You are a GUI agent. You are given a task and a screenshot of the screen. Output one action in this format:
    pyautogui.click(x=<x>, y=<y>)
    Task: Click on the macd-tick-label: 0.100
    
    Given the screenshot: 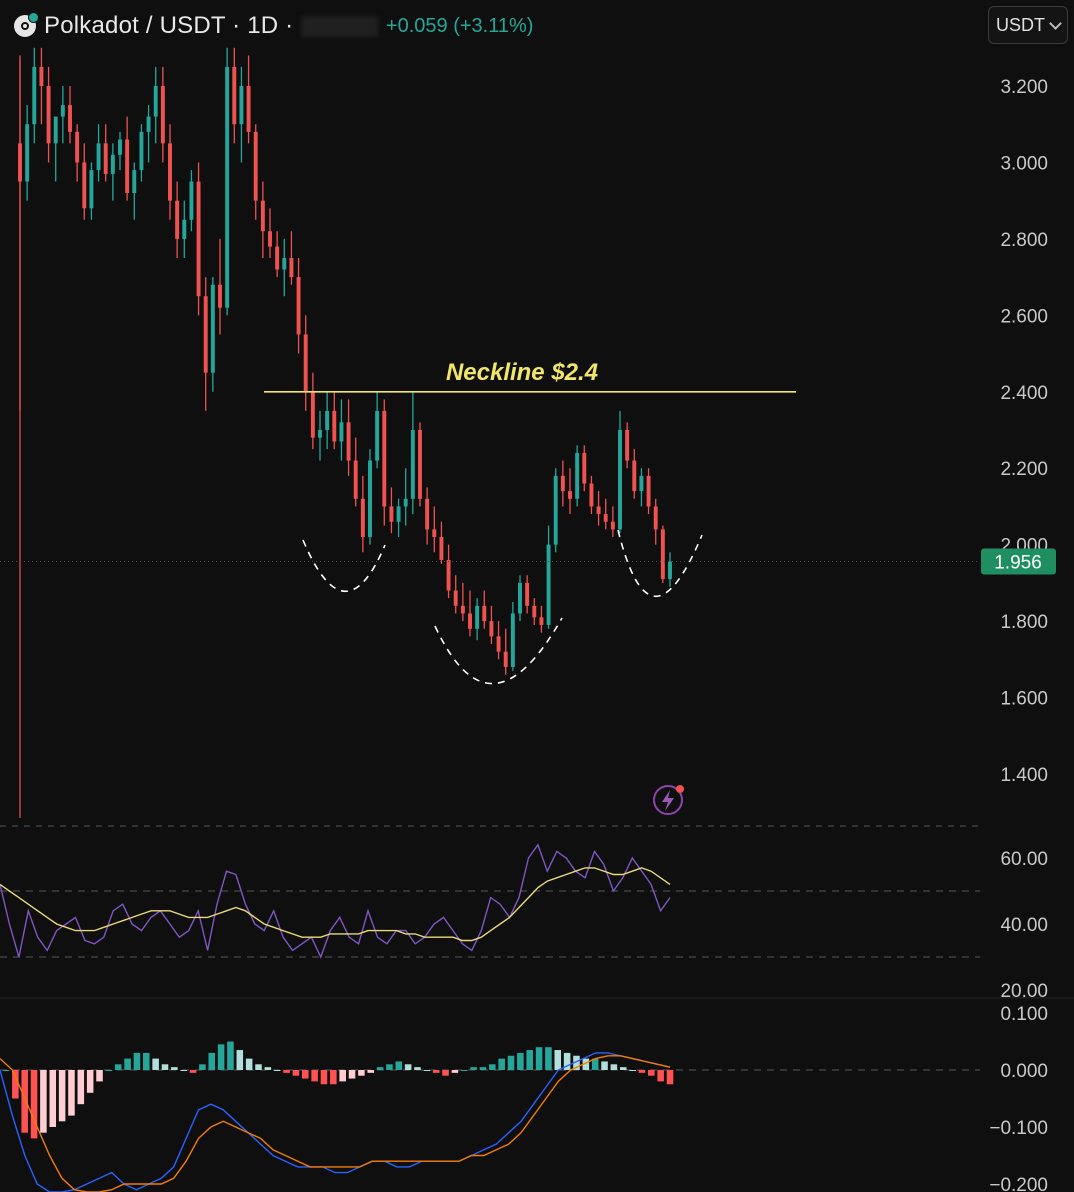 What is the action you would take?
    pyautogui.click(x=1024, y=1014)
    